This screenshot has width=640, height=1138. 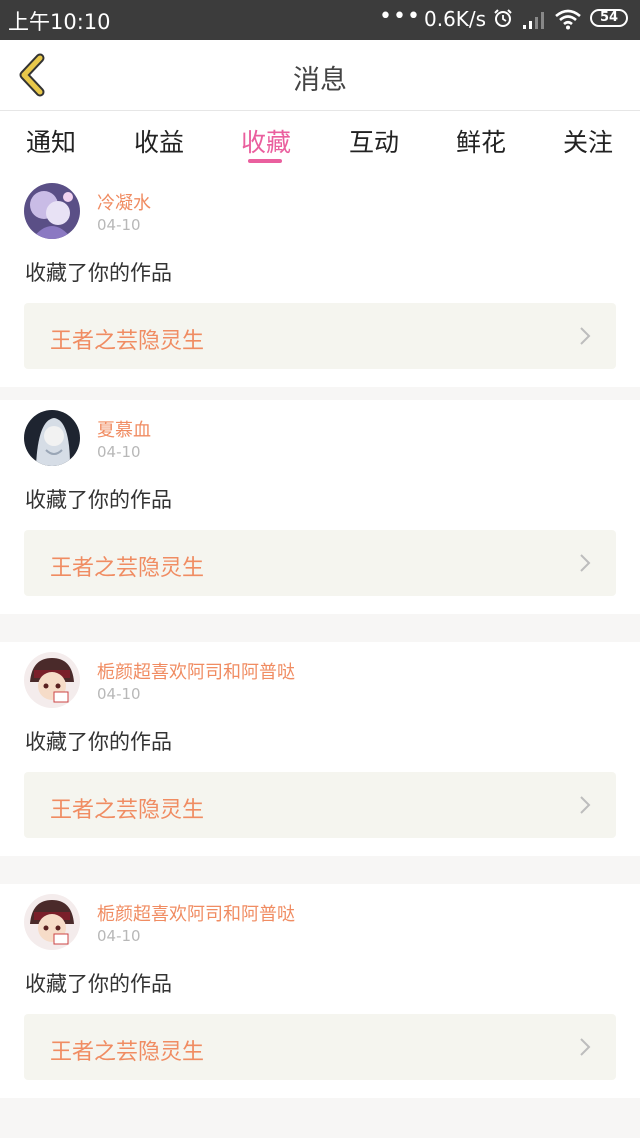 What do you see at coordinates (400, 16) in the screenshot?
I see `more-dots-icon: •••` at bounding box center [400, 16].